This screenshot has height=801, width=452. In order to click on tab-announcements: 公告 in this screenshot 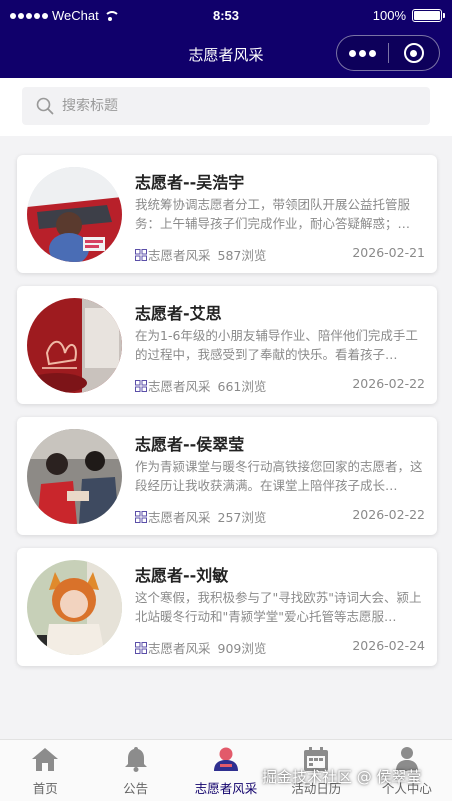, I will do `click(135, 770)`.